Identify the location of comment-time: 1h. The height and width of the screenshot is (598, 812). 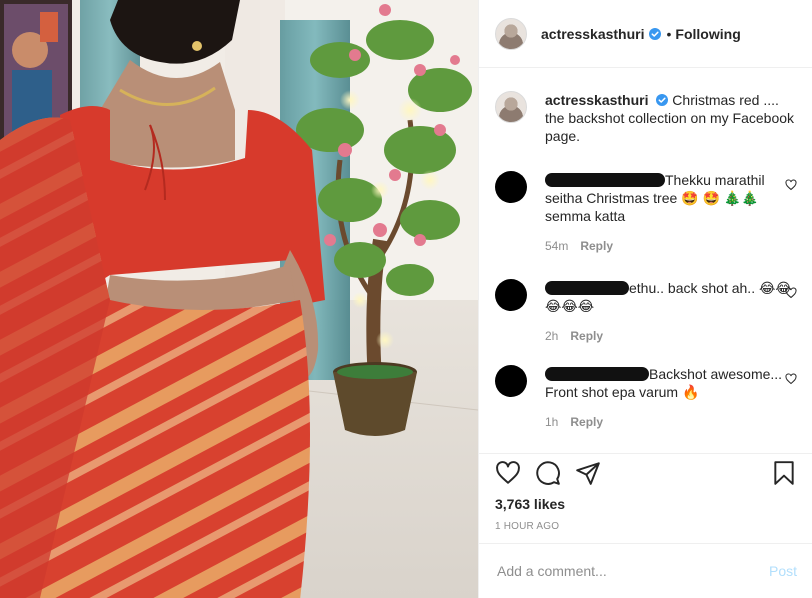
(552, 422).